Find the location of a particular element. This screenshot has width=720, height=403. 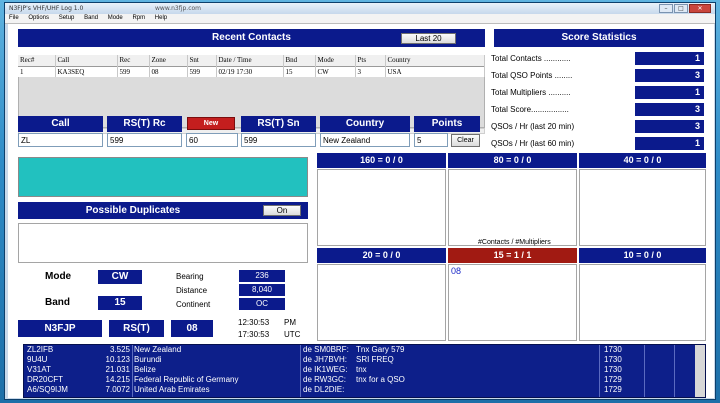

band-15-header: 15 = 1 / 1 is located at coordinates (512, 255).